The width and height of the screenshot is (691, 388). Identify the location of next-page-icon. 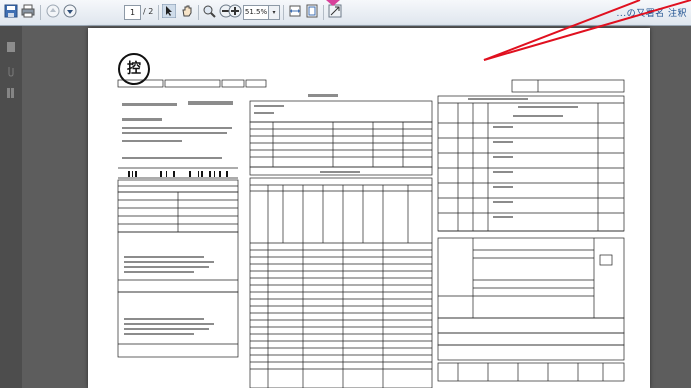
(70, 12).